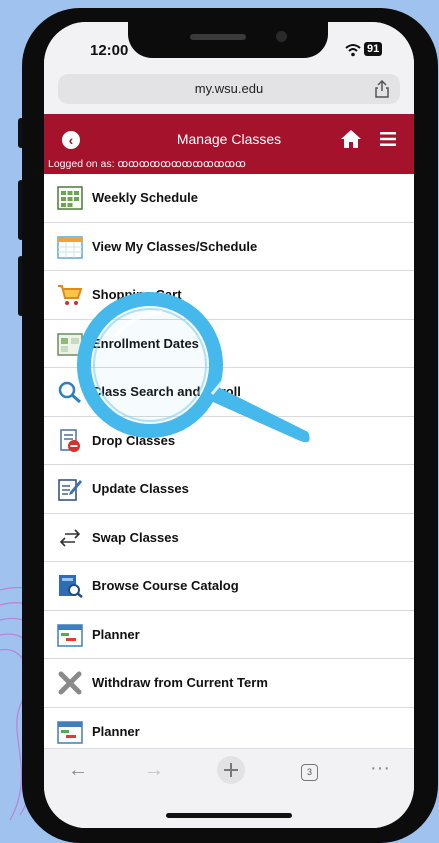  What do you see at coordinates (70, 537) in the screenshot?
I see `swap-arrows-icon` at bounding box center [70, 537].